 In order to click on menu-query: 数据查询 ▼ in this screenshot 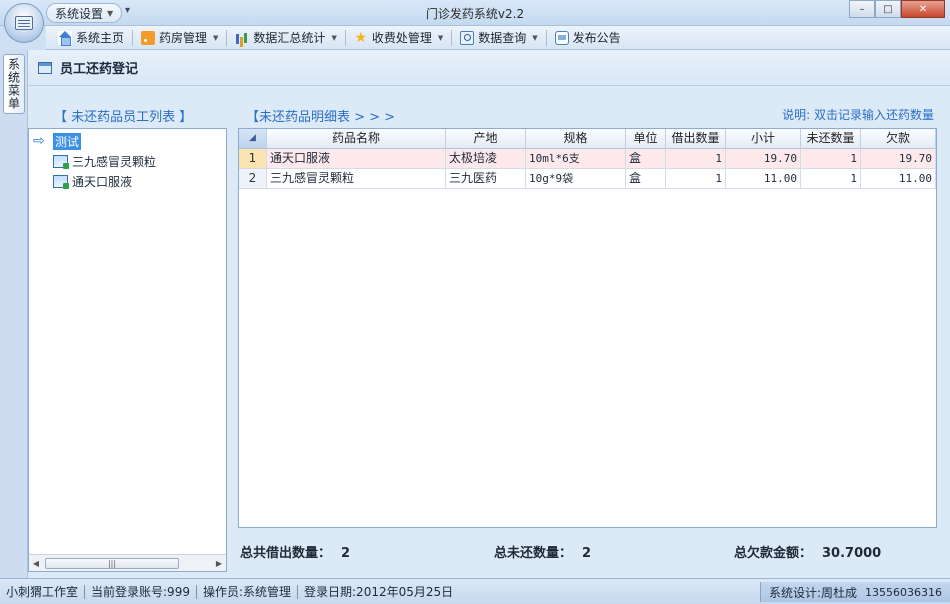, I will do `click(498, 38)`.